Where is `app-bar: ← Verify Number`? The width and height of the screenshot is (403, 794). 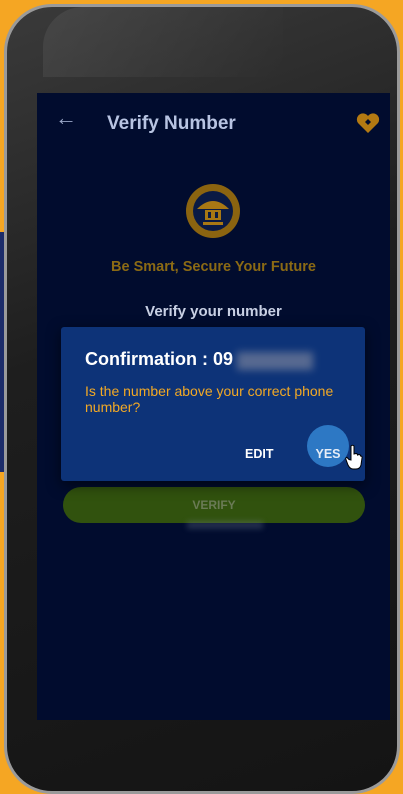 app-bar: ← Verify Number is located at coordinates (213, 123).